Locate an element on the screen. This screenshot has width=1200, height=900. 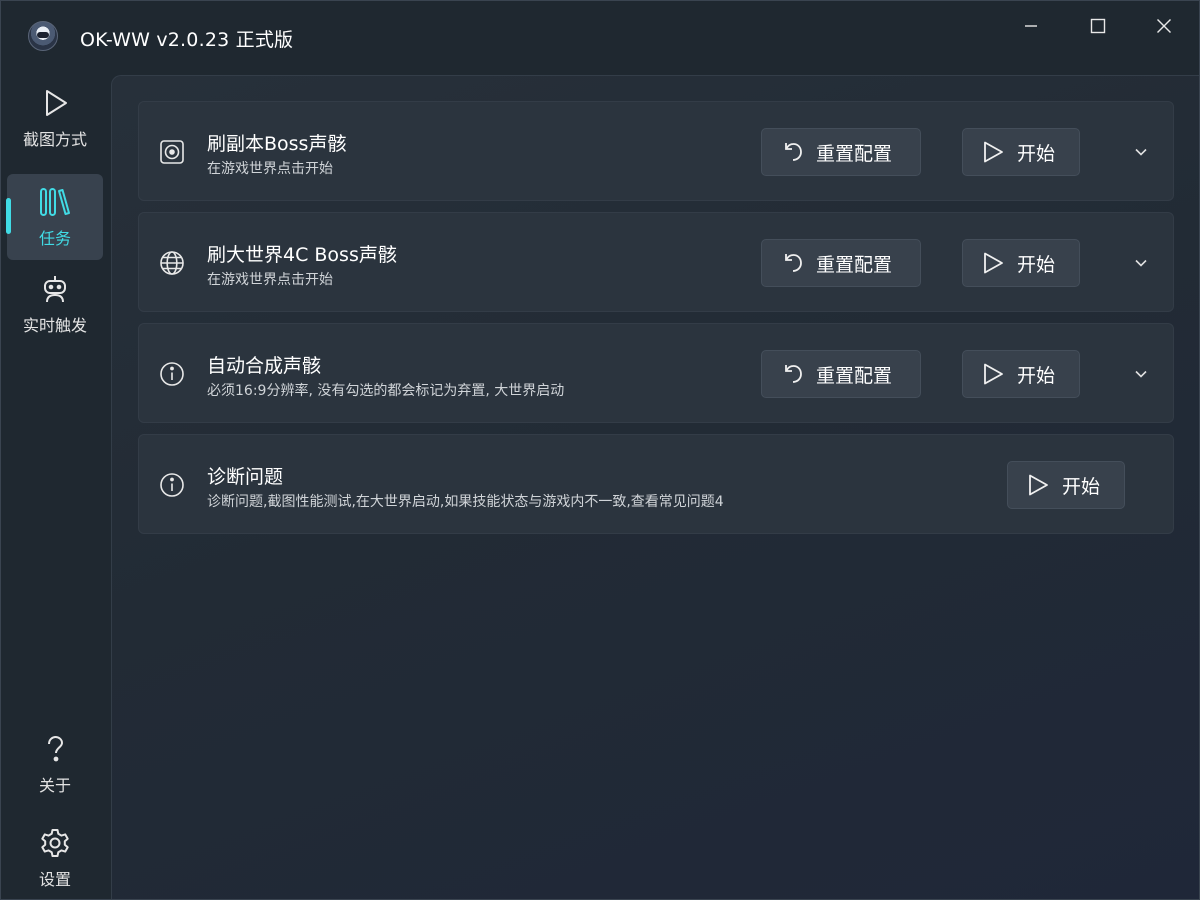
close-button is located at coordinates (1164, 26).